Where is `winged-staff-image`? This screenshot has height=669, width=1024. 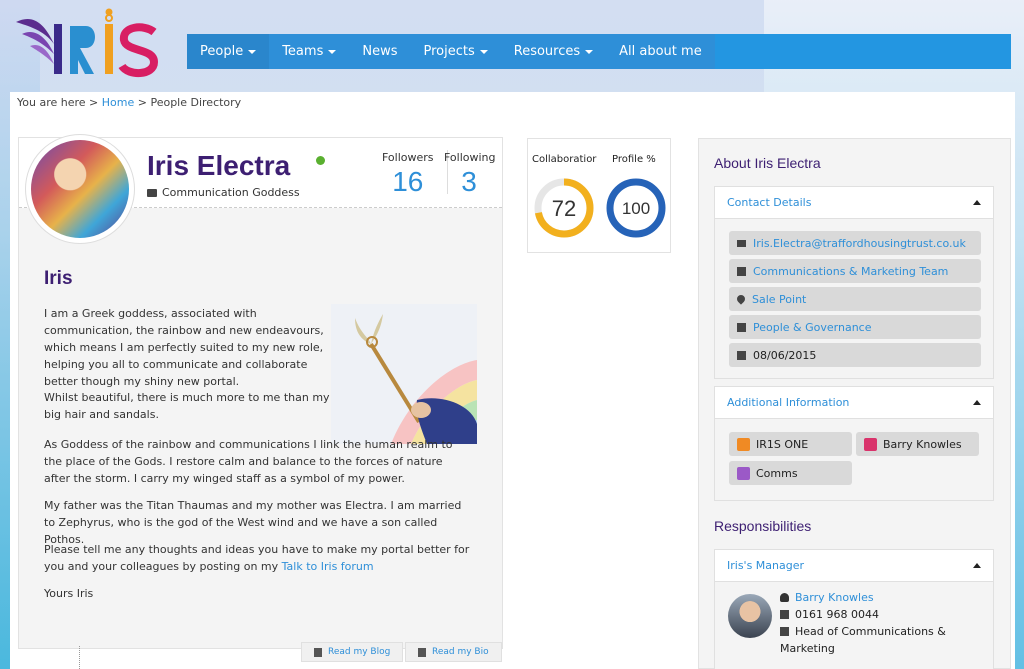
winged-staff-image is located at coordinates (404, 374).